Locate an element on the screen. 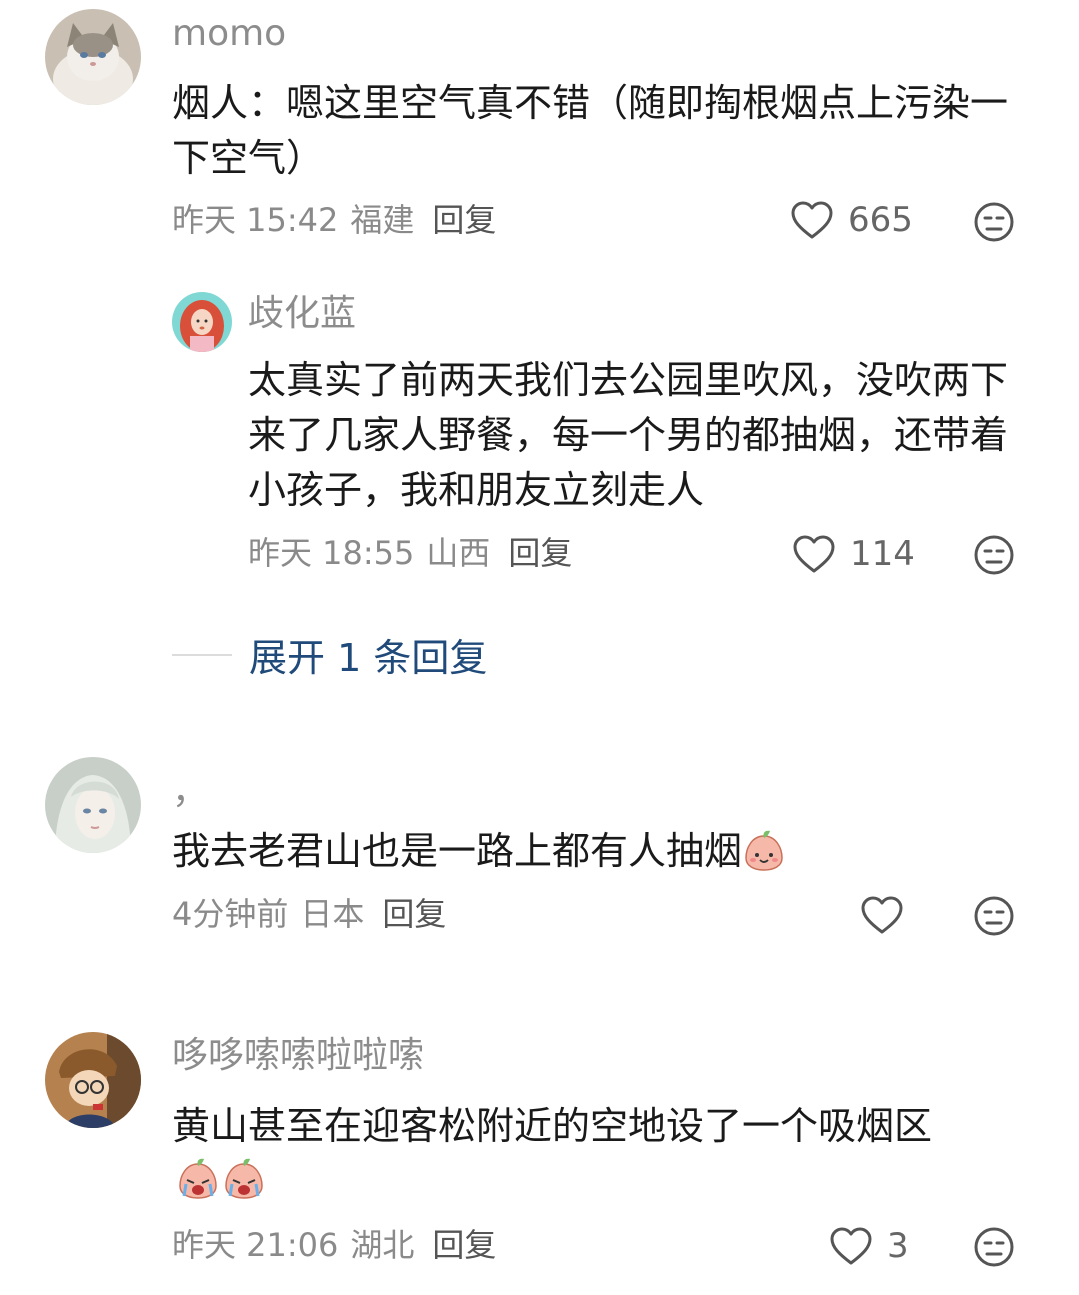 The height and width of the screenshot is (1295, 1079). location: 湖北 is located at coordinates (382, 1245).